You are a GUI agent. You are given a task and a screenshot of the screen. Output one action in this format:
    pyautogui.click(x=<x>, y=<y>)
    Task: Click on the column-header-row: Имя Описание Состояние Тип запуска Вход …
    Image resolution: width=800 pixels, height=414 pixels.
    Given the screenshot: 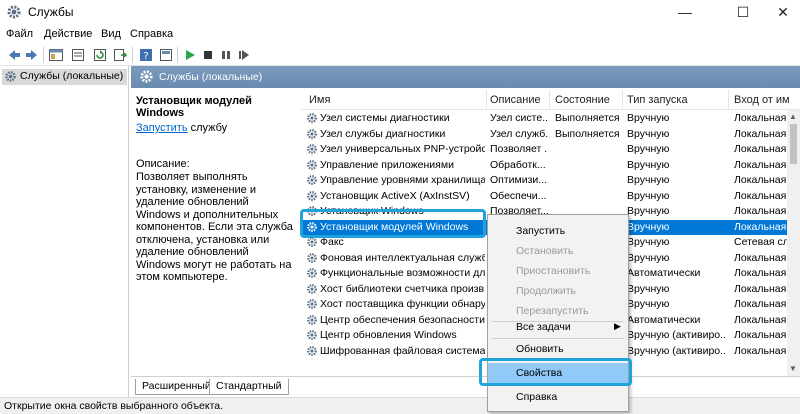 What is the action you would take?
    pyautogui.click(x=550, y=99)
    